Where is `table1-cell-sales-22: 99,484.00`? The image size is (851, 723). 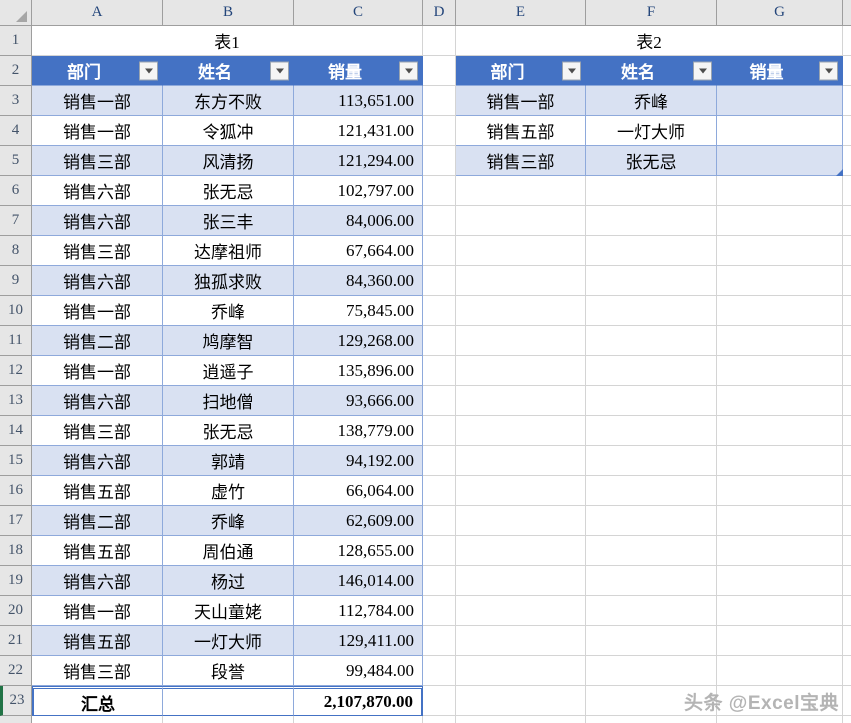
table1-cell-sales-22: 99,484.00 is located at coordinates (358, 671).